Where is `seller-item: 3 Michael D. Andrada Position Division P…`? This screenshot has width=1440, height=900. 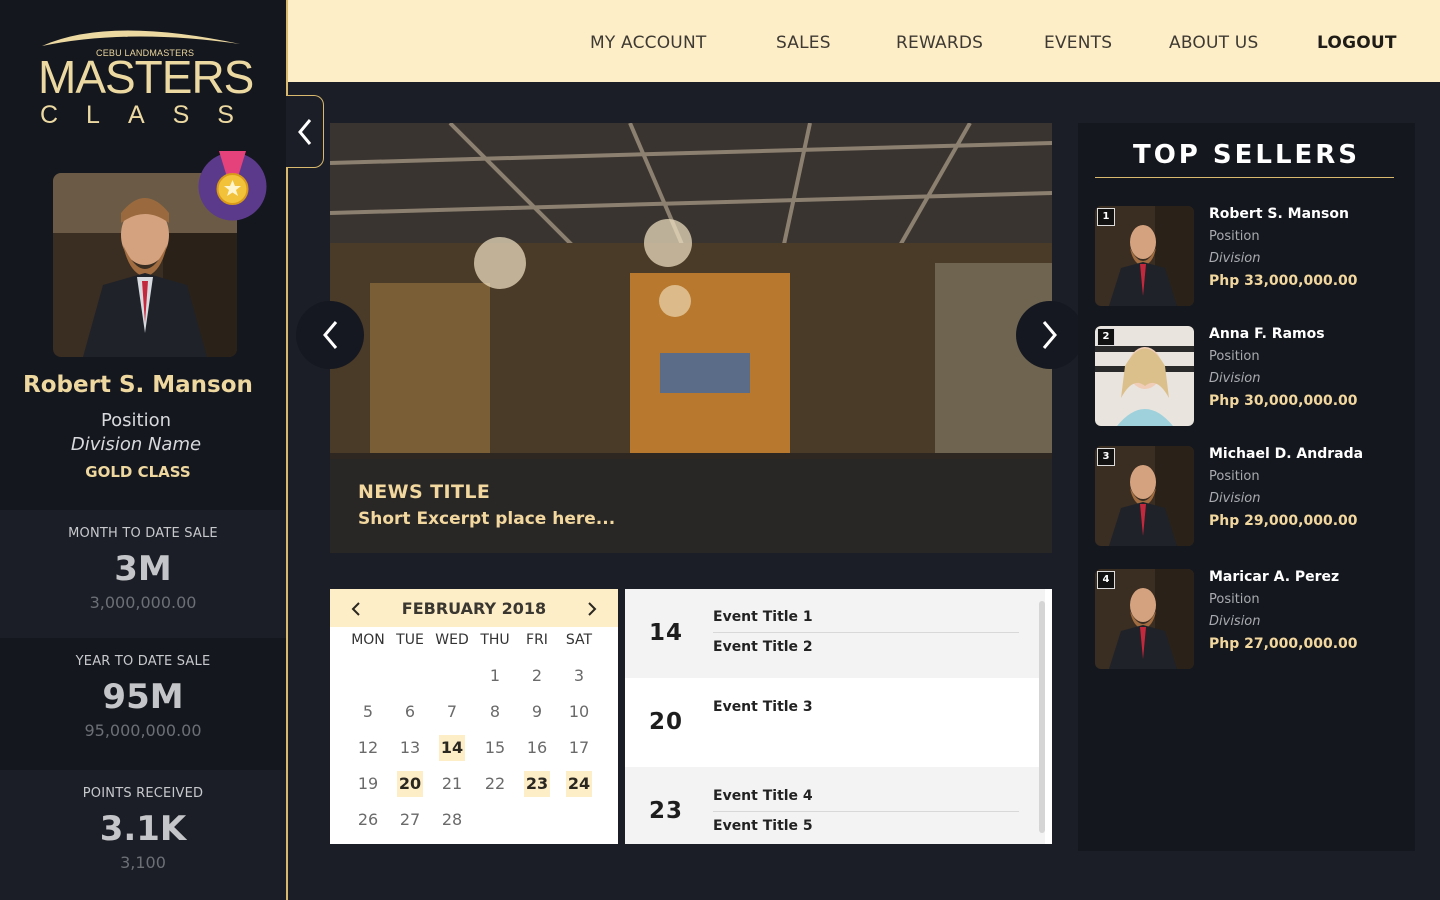 seller-item: 3 Michael D. Andrada Position Division P… is located at coordinates (1250, 496).